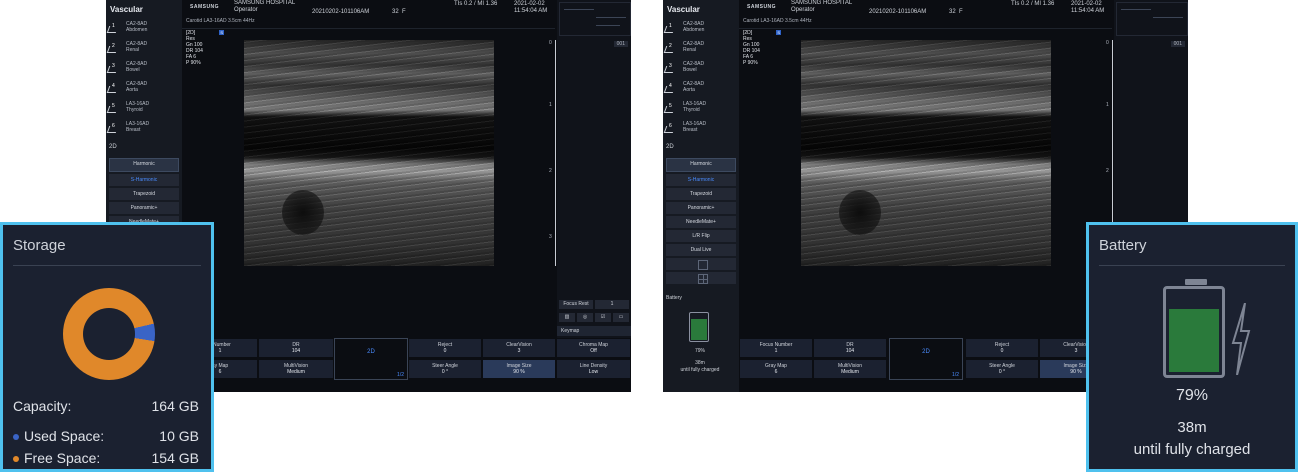  I want to click on target-icon: ◎, so click(585, 317).